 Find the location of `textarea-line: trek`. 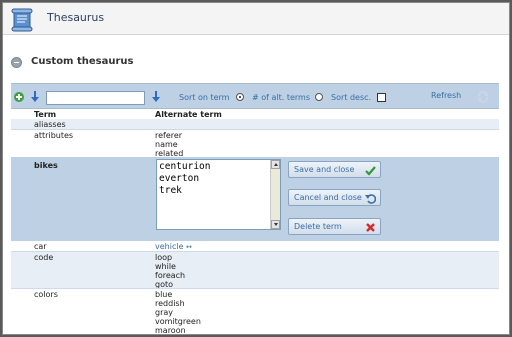

textarea-line: trek is located at coordinates (170, 190).